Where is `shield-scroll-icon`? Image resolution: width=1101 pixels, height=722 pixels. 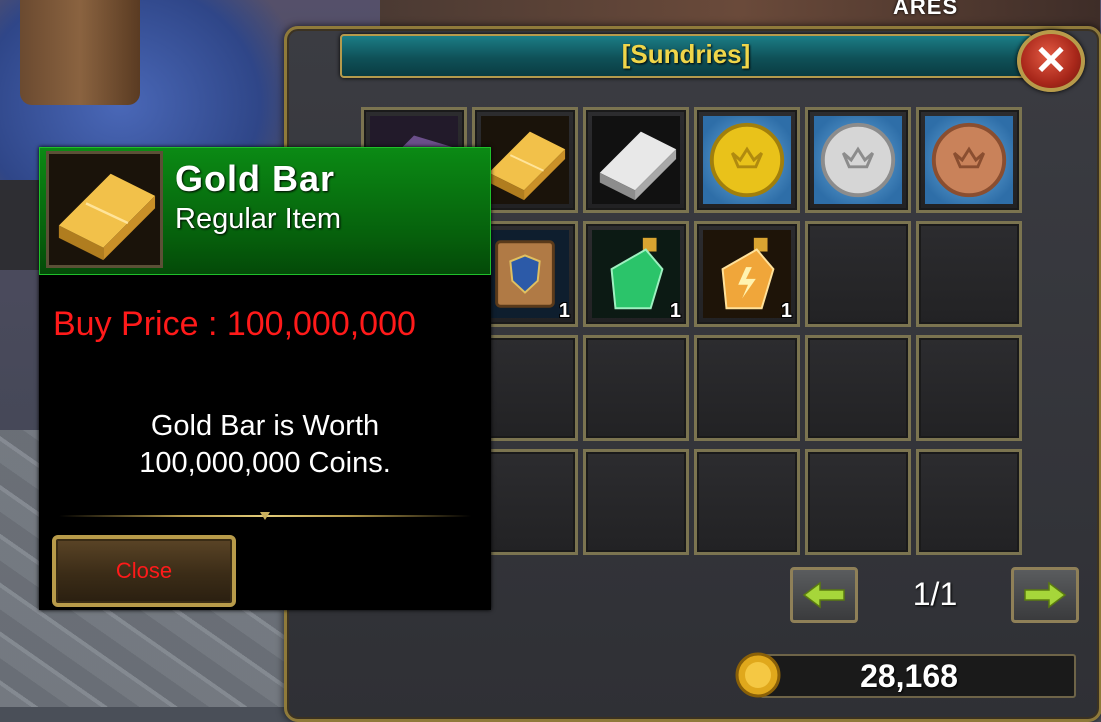 shield-scroll-icon is located at coordinates (525, 274).